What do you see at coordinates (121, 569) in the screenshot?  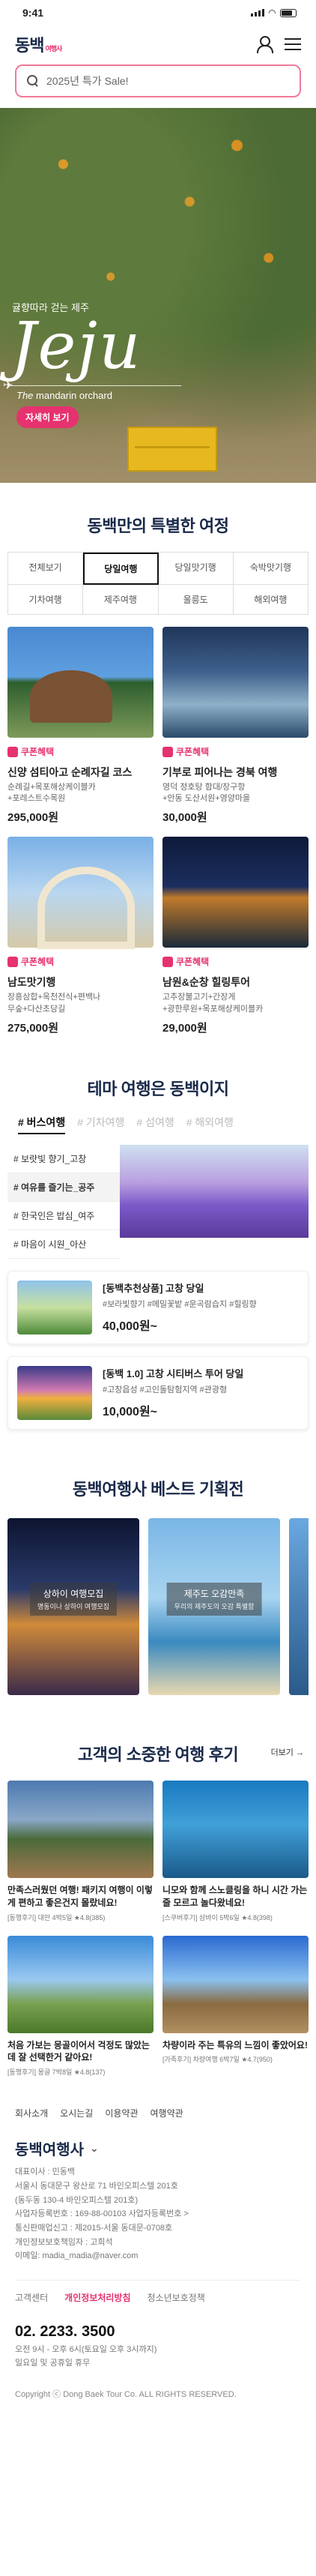 I see `tab-day-trip: 당일여행` at bounding box center [121, 569].